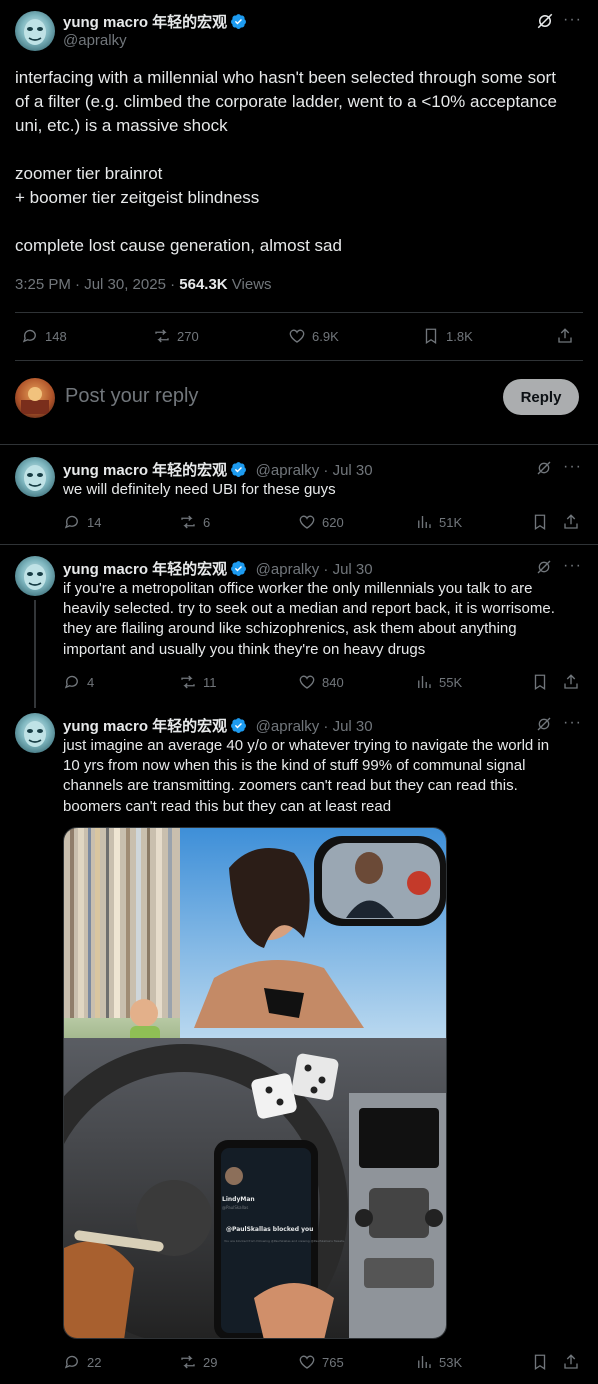  I want to click on author-handle: @apralky, so click(95, 40).